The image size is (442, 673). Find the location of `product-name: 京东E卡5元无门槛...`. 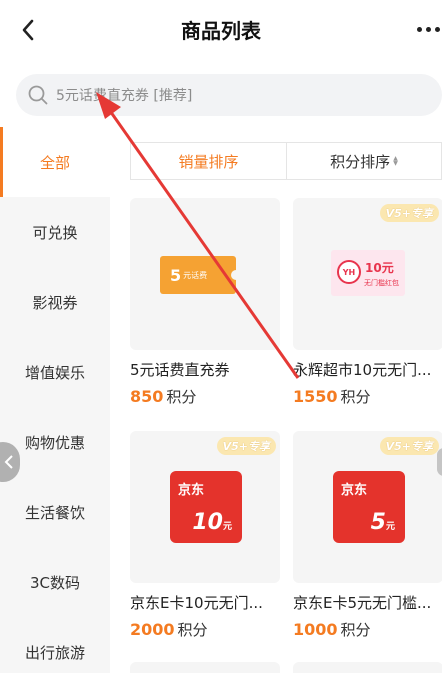

product-name: 京东E卡5元无门槛... is located at coordinates (362, 603).